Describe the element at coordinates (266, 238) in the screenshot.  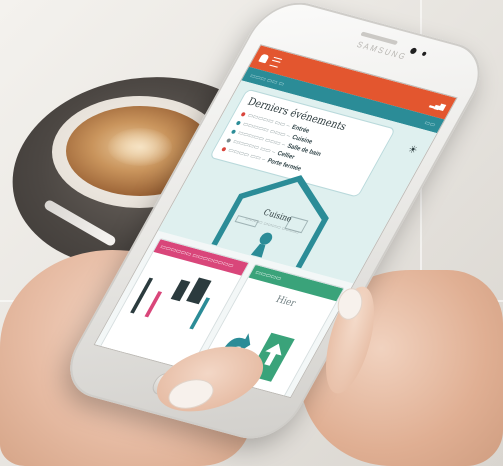
I see `resident-figure` at that location.